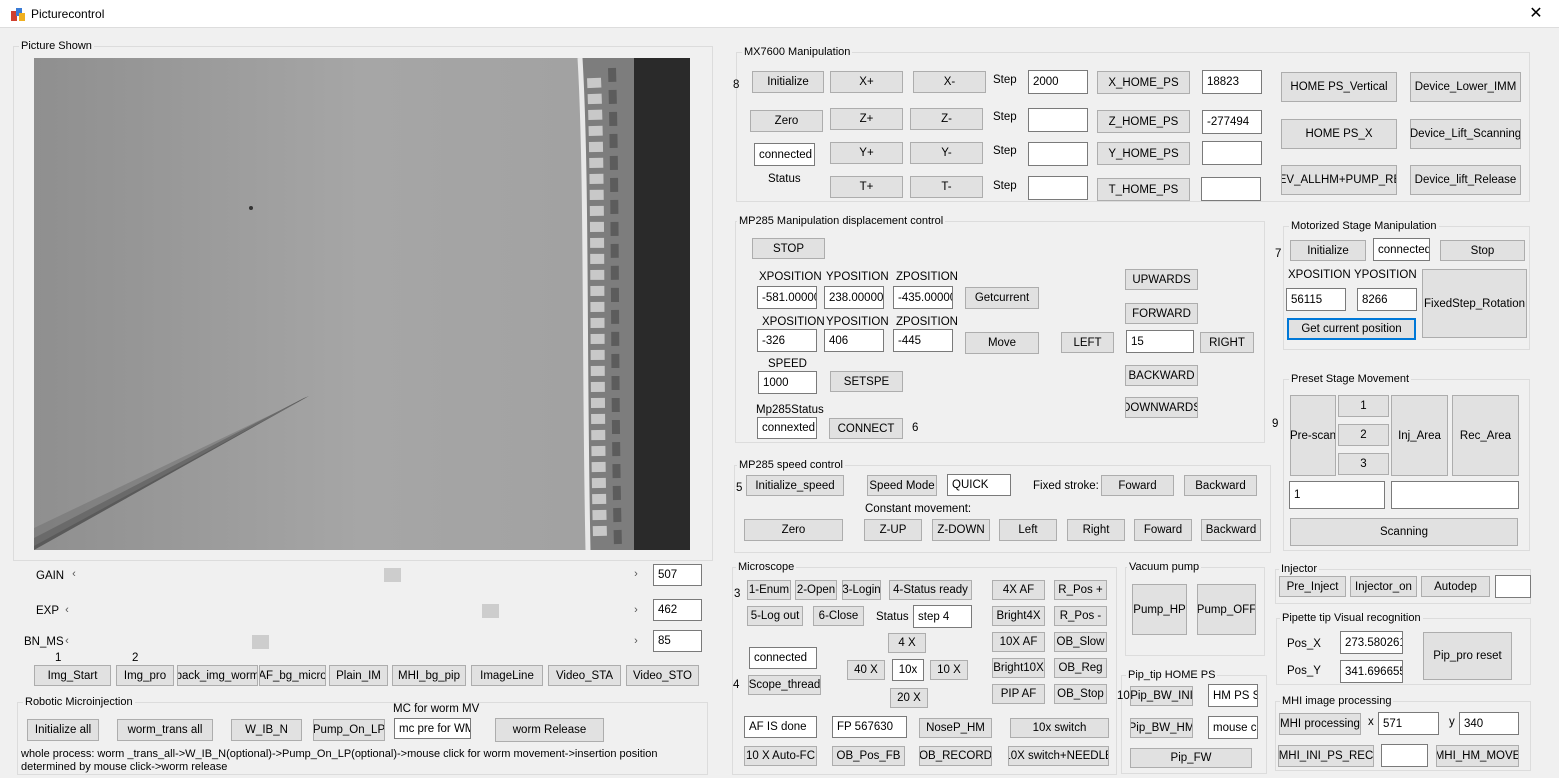  What do you see at coordinates (902, 485) in the screenshot?
I see `speed-mode-button: Speed Mode` at bounding box center [902, 485].